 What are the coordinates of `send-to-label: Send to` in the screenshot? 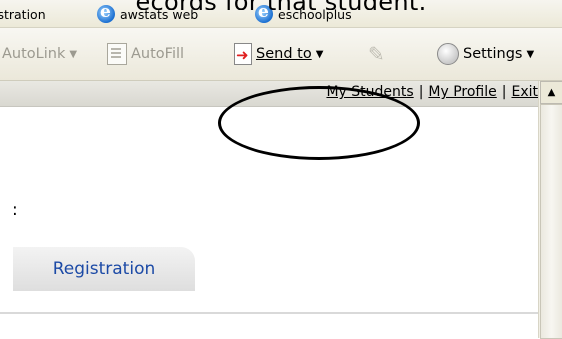 It's located at (284, 54).